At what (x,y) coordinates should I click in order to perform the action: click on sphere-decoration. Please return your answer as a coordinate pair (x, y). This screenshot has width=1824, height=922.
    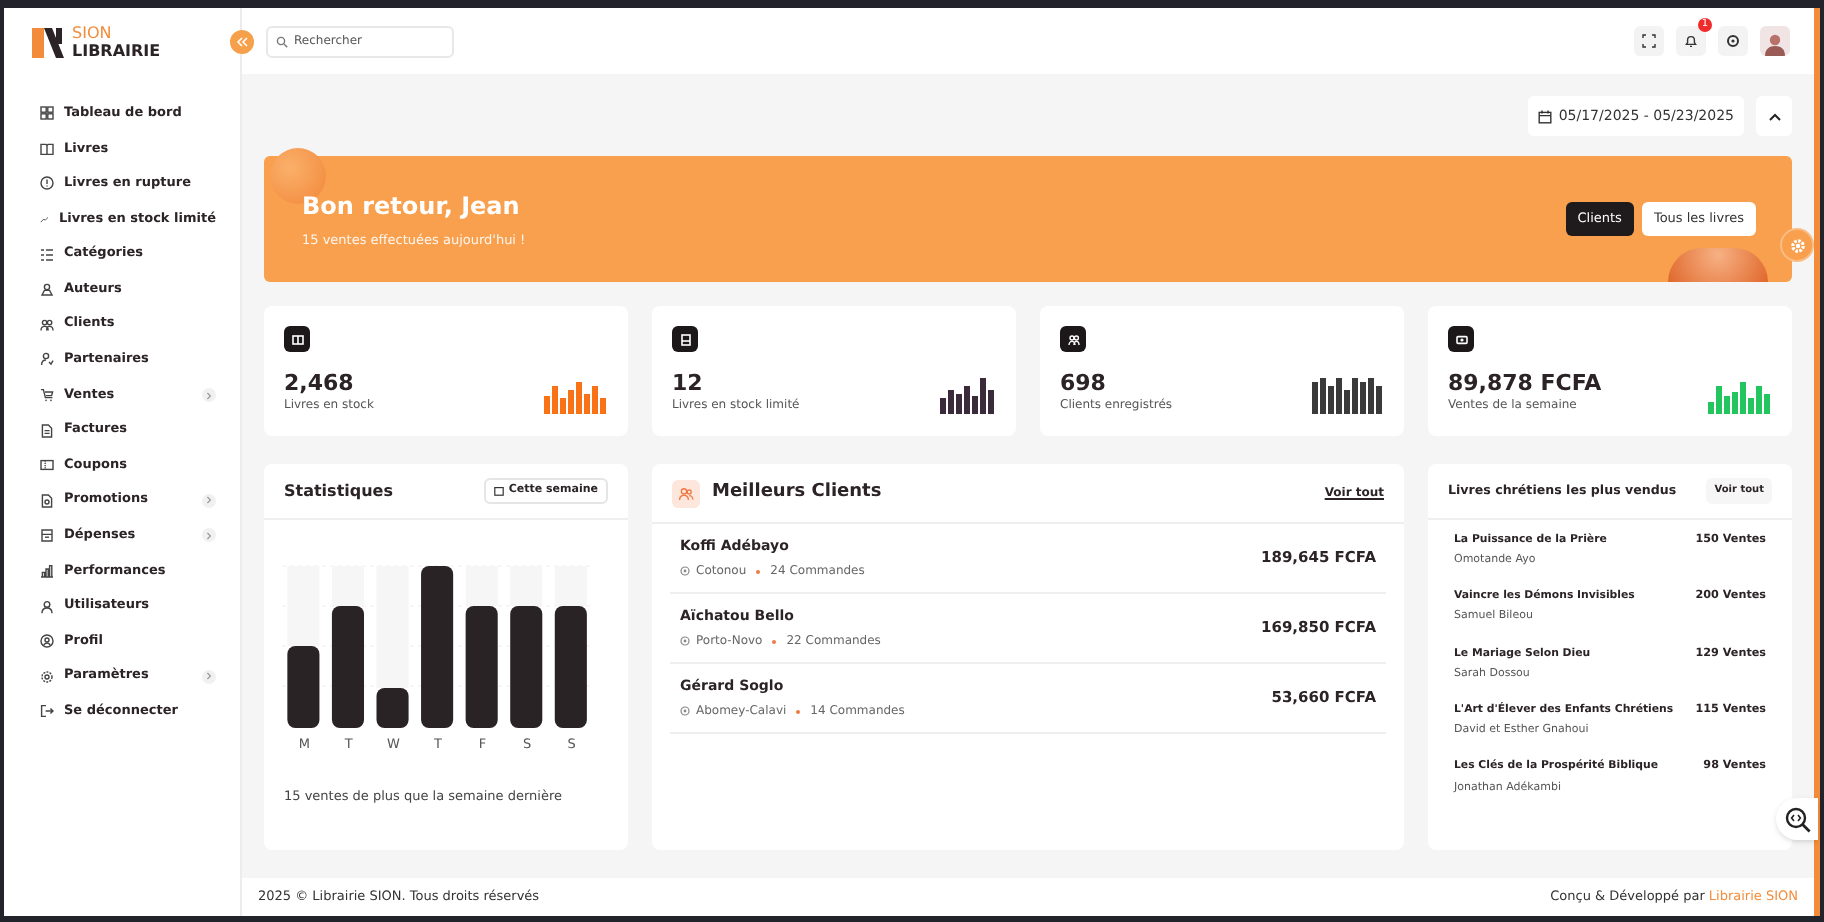
    Looking at the image, I should click on (1718, 265).